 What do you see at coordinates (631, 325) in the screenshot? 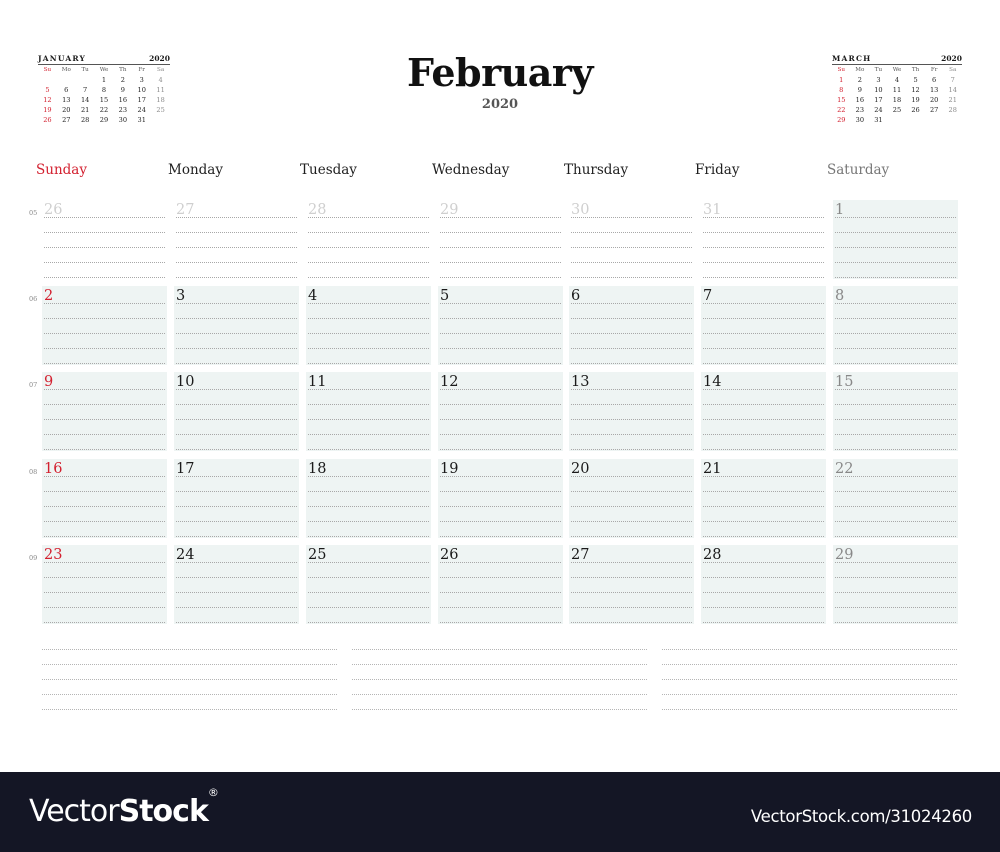
I see `day-cell: 6` at bounding box center [631, 325].